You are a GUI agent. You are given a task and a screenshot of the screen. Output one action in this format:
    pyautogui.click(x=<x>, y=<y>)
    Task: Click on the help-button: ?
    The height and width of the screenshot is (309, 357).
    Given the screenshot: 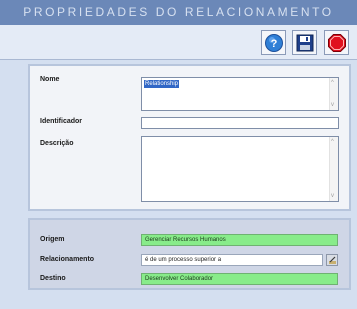 What is the action you would take?
    pyautogui.click(x=273, y=42)
    